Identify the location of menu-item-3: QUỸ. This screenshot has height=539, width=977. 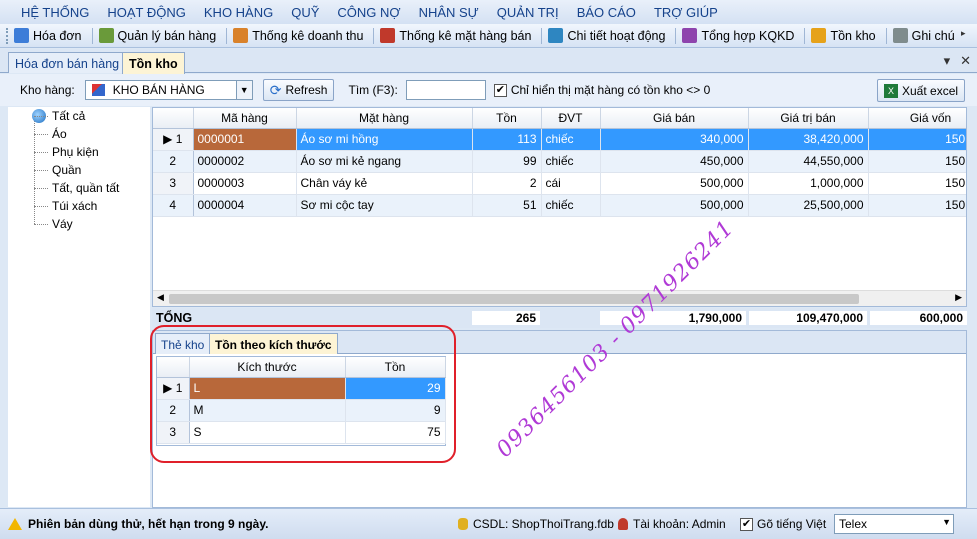
(305, 12).